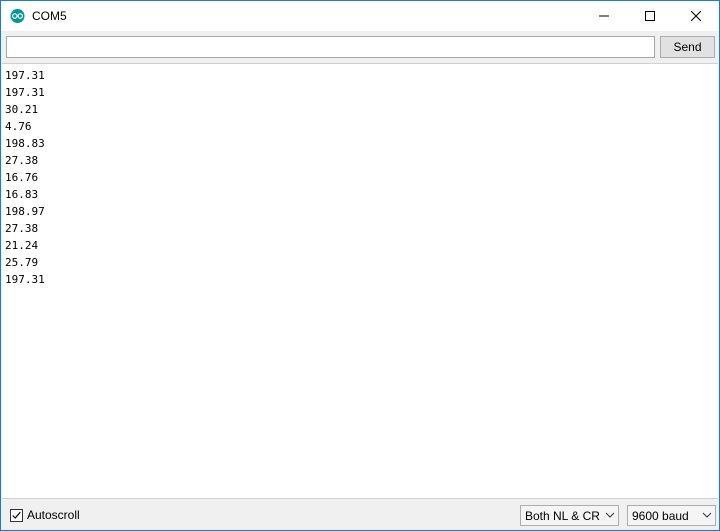  What do you see at coordinates (22, 194) in the screenshot?
I see `output-line: 16.83` at bounding box center [22, 194].